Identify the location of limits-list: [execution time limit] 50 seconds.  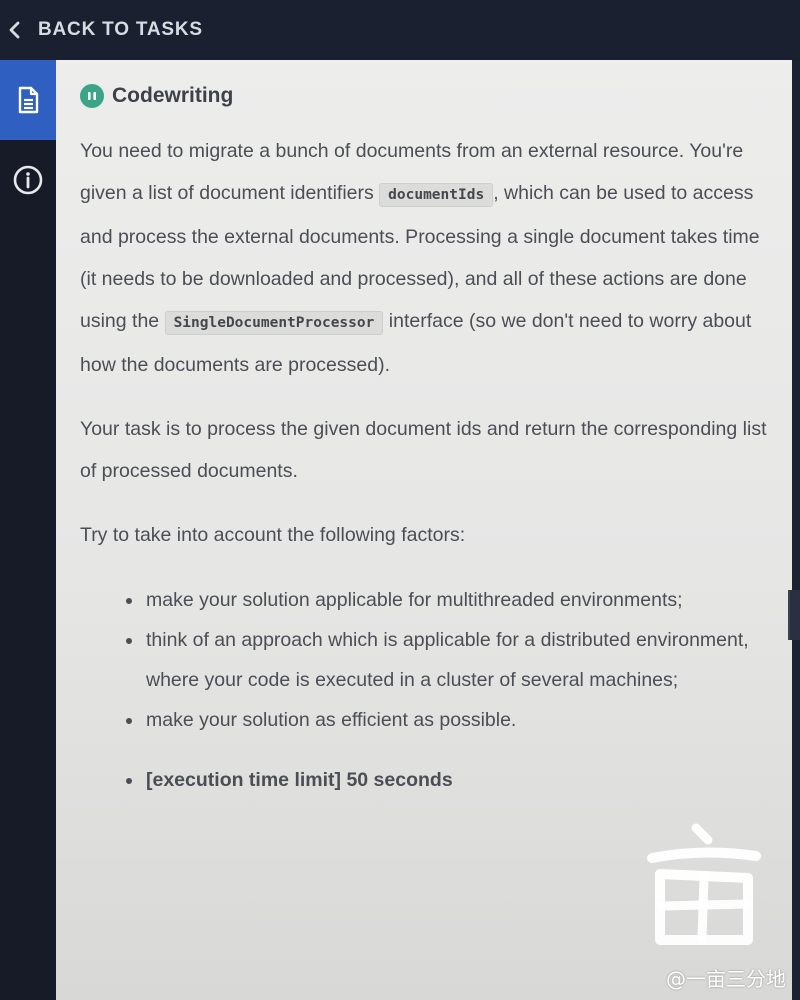
(425, 780).